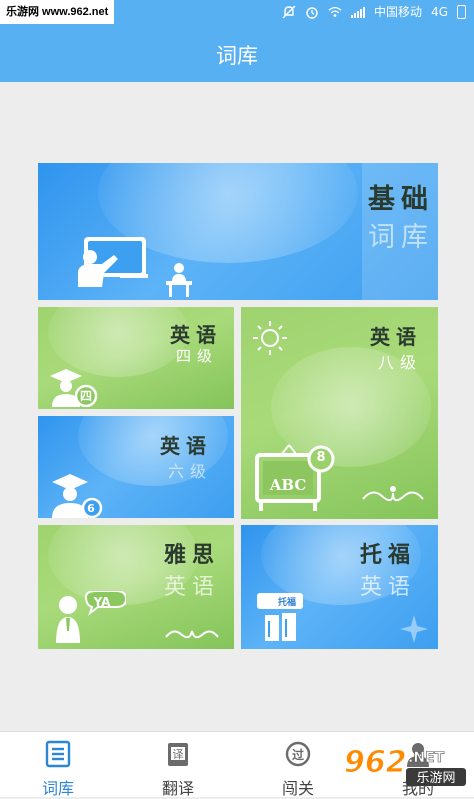 The width and height of the screenshot is (474, 799). Describe the element at coordinates (461, 11) in the screenshot. I see `battery-icon` at that location.